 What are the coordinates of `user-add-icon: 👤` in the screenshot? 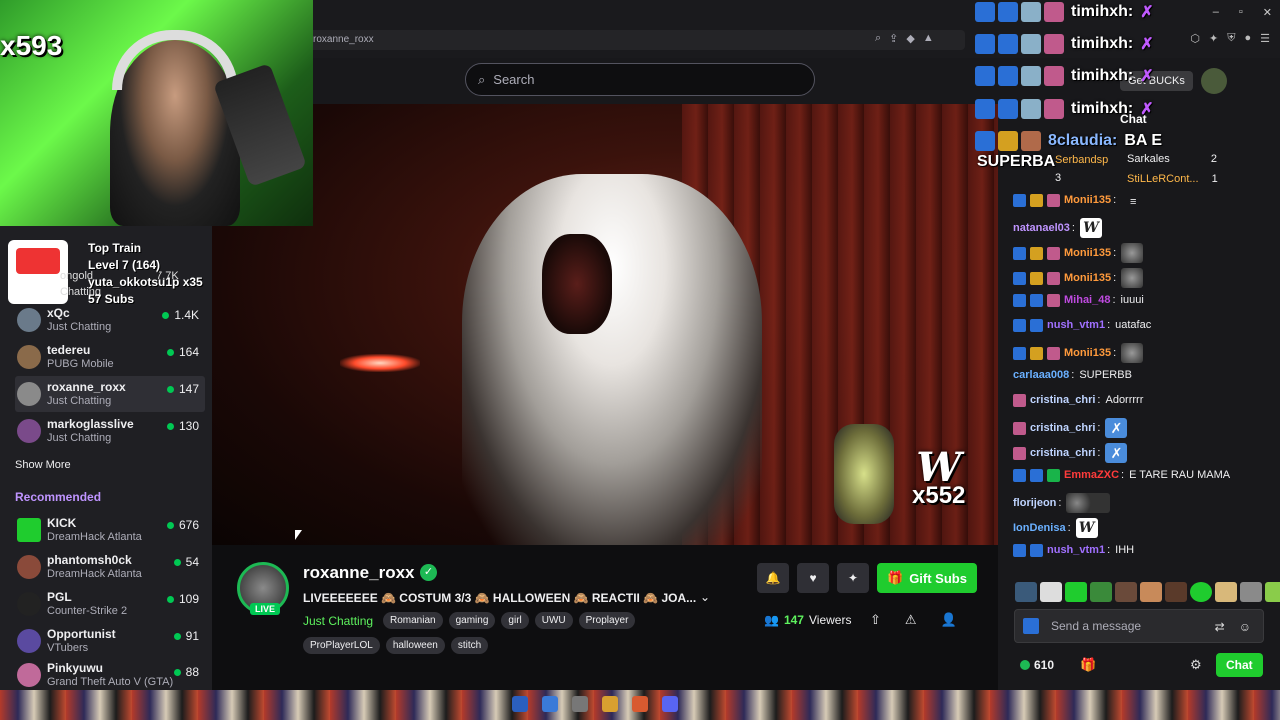 It's located at (949, 620).